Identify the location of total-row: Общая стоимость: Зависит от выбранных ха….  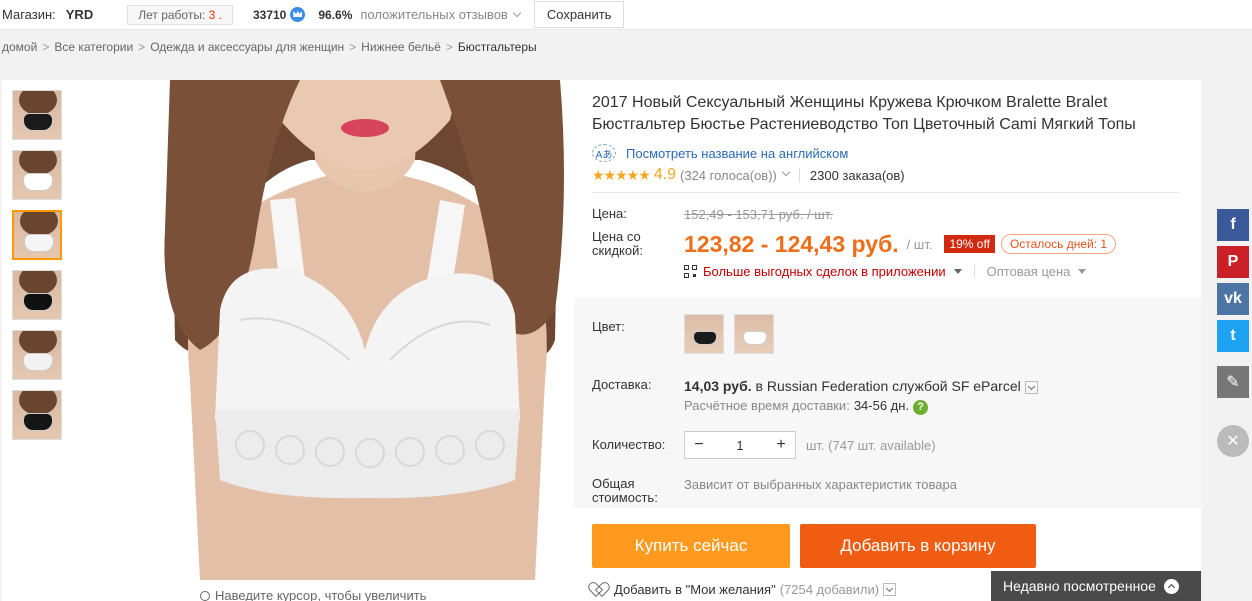
(896, 491).